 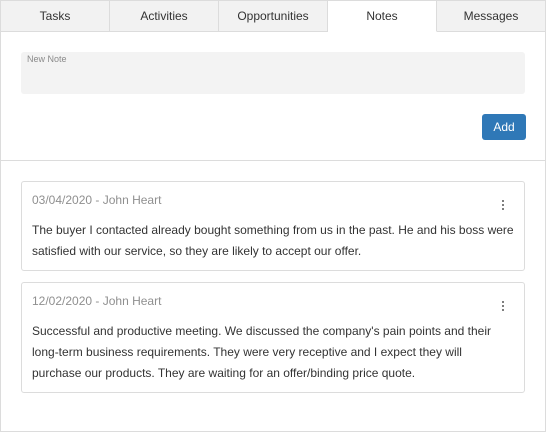 I want to click on new-note-label: New Note, so click(x=47, y=59).